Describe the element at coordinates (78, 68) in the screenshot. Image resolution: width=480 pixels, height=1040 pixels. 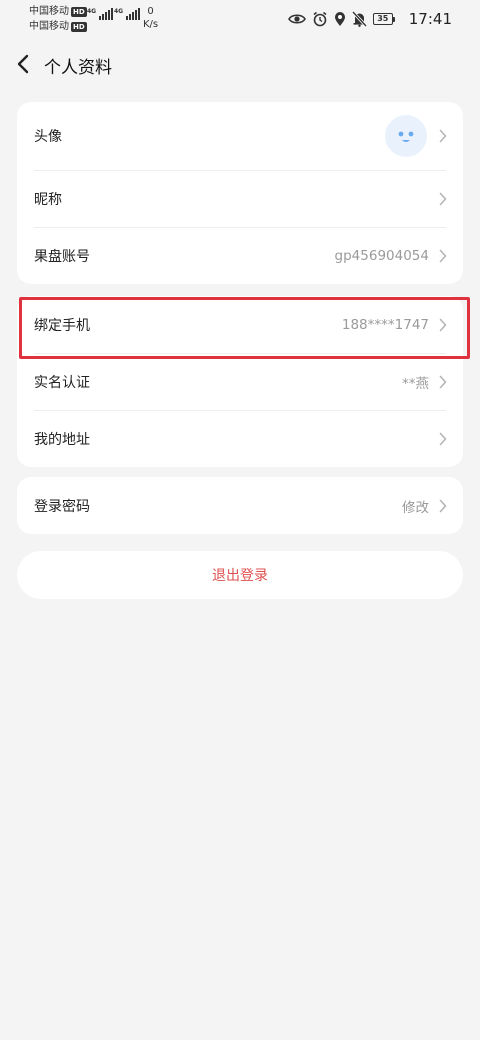
I see `page-title: 个人资料` at that location.